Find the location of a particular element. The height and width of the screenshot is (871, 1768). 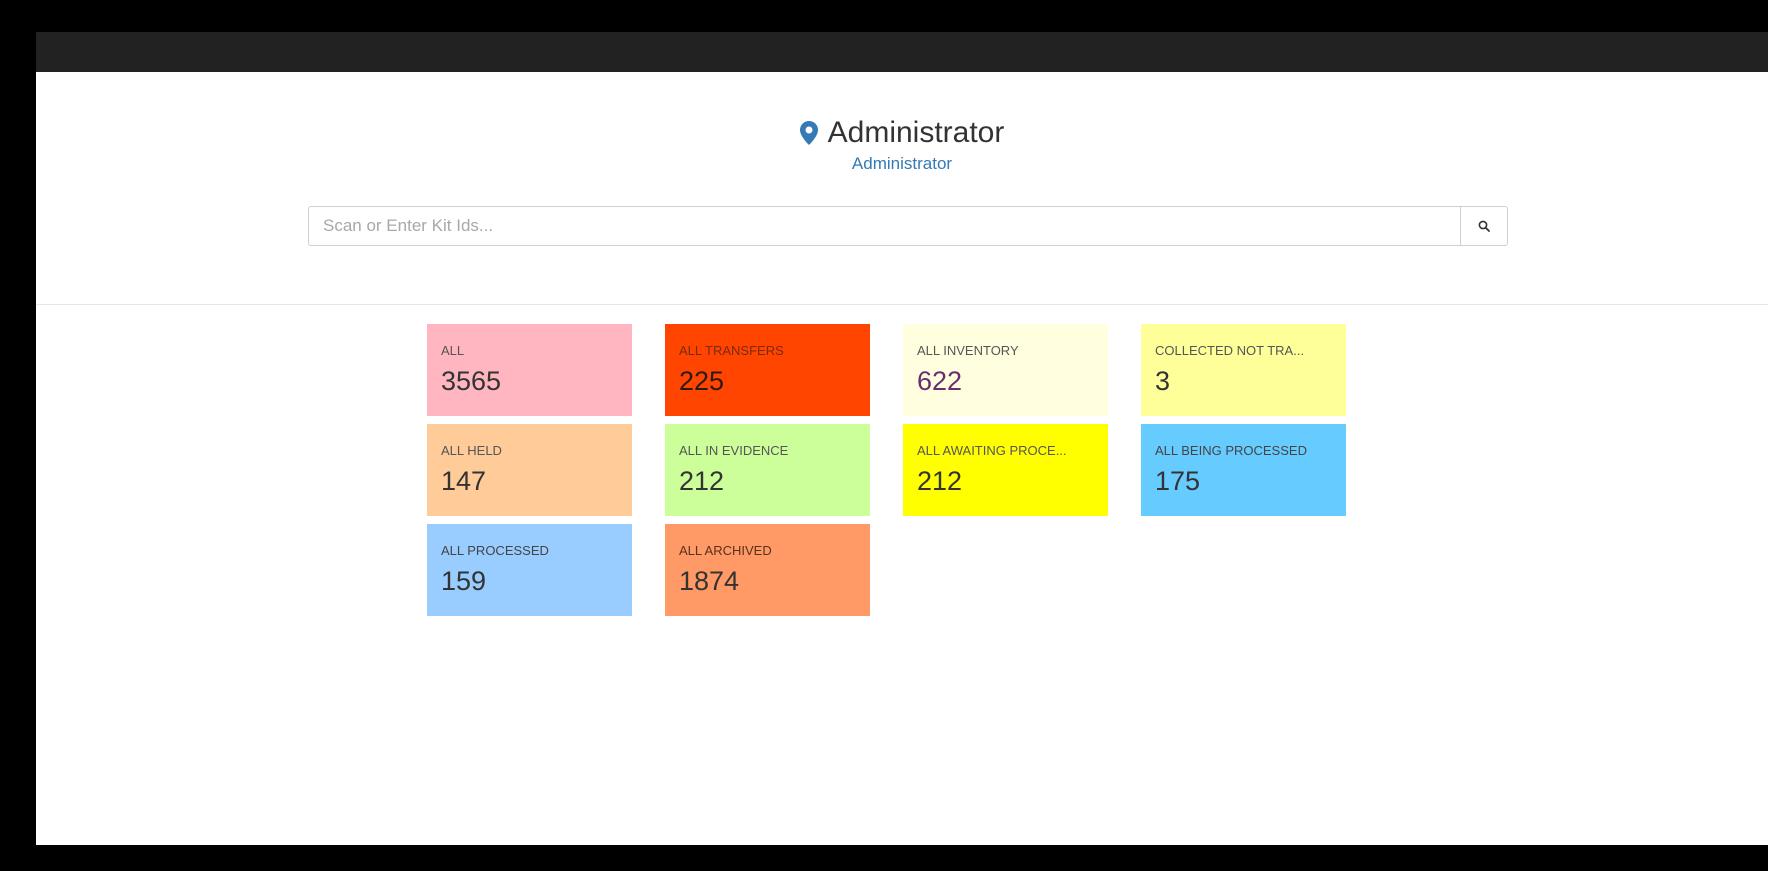

status-tile-count: 3565 is located at coordinates (471, 381).